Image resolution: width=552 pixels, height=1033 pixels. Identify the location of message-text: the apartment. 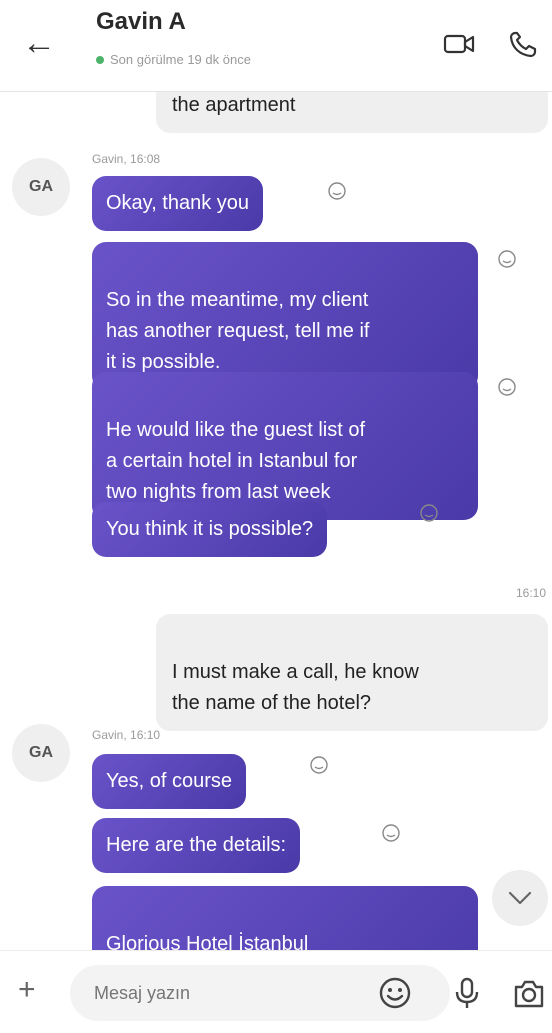
(234, 105).